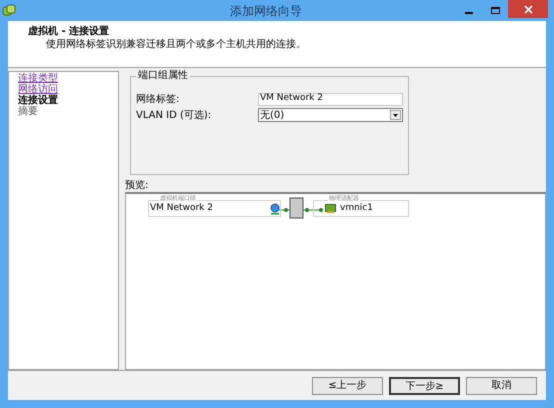 The height and width of the screenshot is (408, 554). Describe the element at coordinates (356, 208) in the screenshot. I see `adapter-name: vmnic1` at that location.